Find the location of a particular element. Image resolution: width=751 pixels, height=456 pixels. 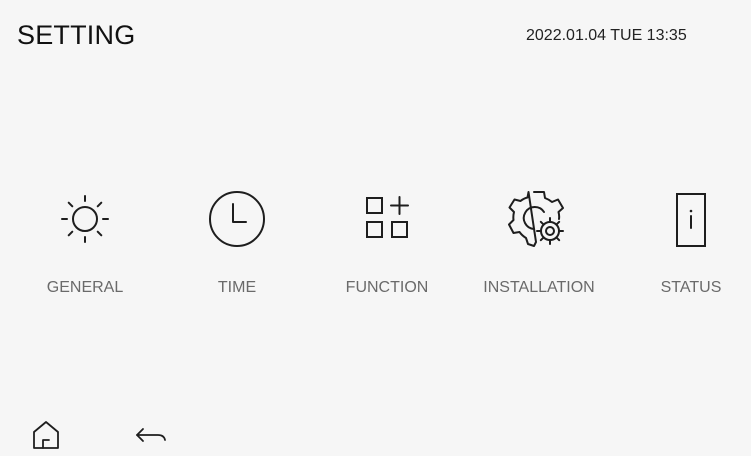

page-title: SETTING is located at coordinates (76, 35).